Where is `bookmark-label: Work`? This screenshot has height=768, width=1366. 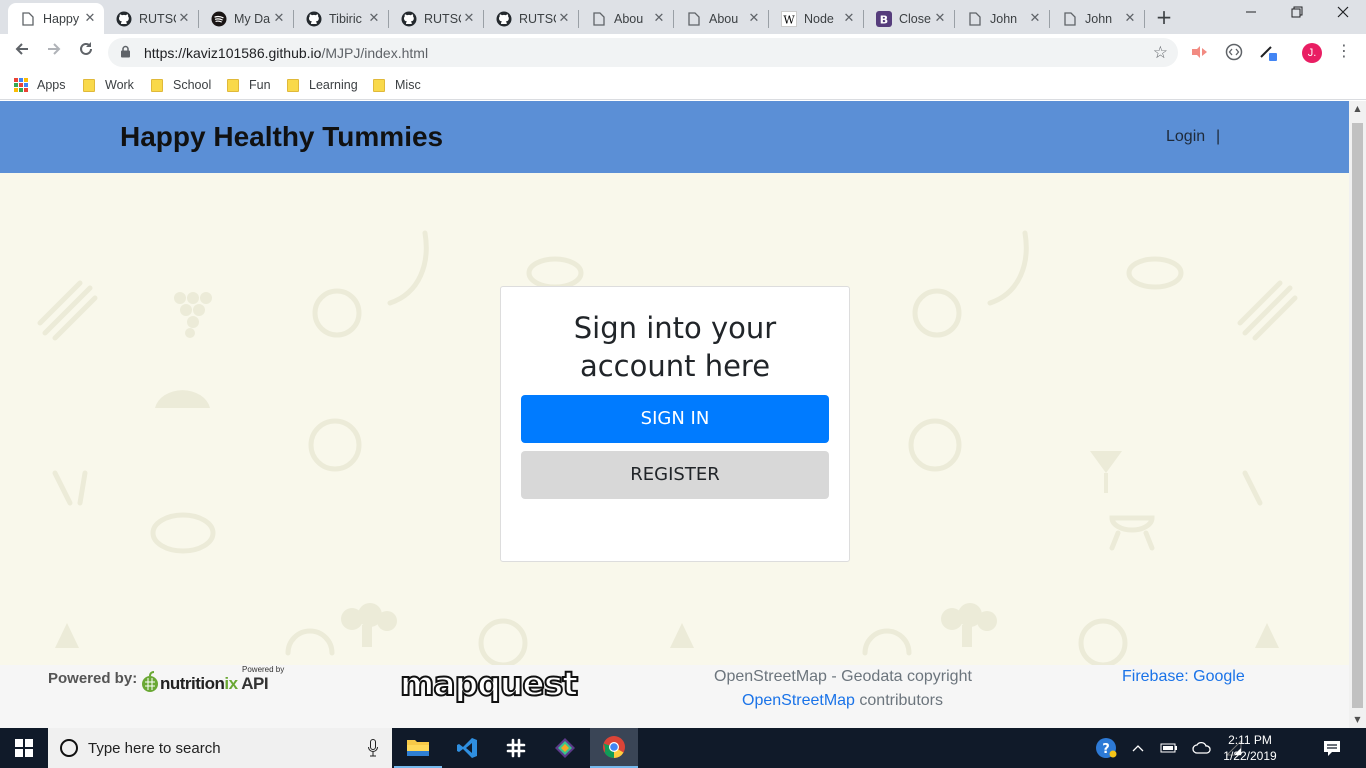
bookmark-label: Work is located at coordinates (119, 85).